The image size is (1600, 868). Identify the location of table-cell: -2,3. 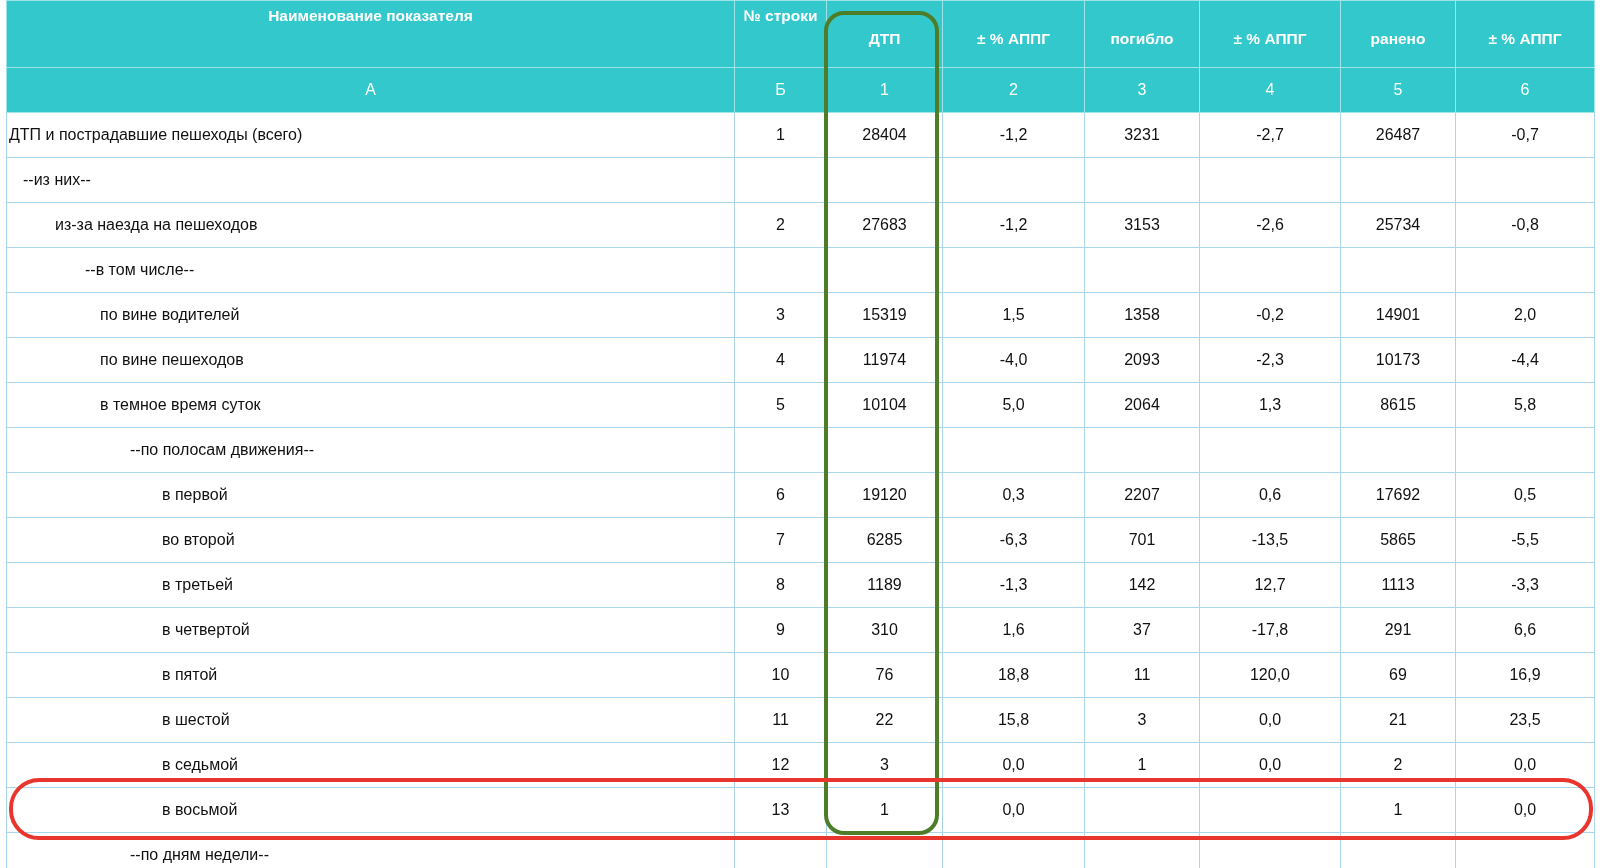
(1270, 360).